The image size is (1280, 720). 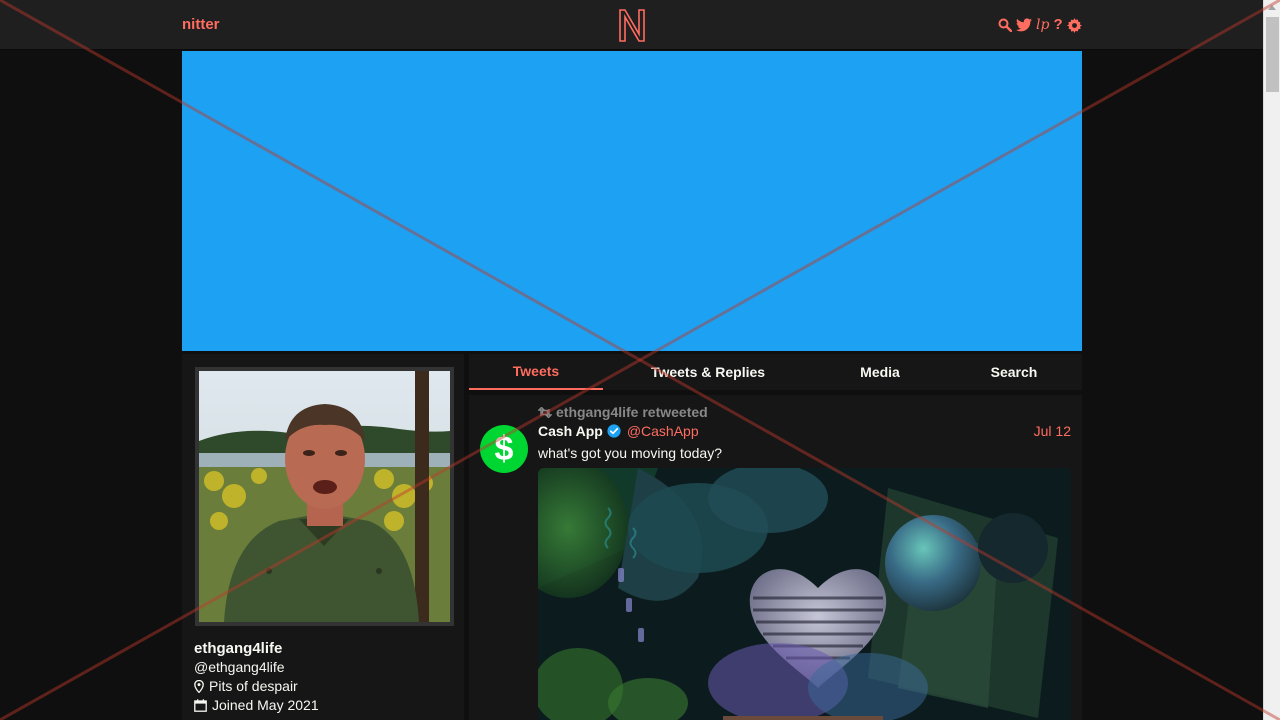 What do you see at coordinates (1272, 54) in the screenshot?
I see `scrollbar-thumb` at bounding box center [1272, 54].